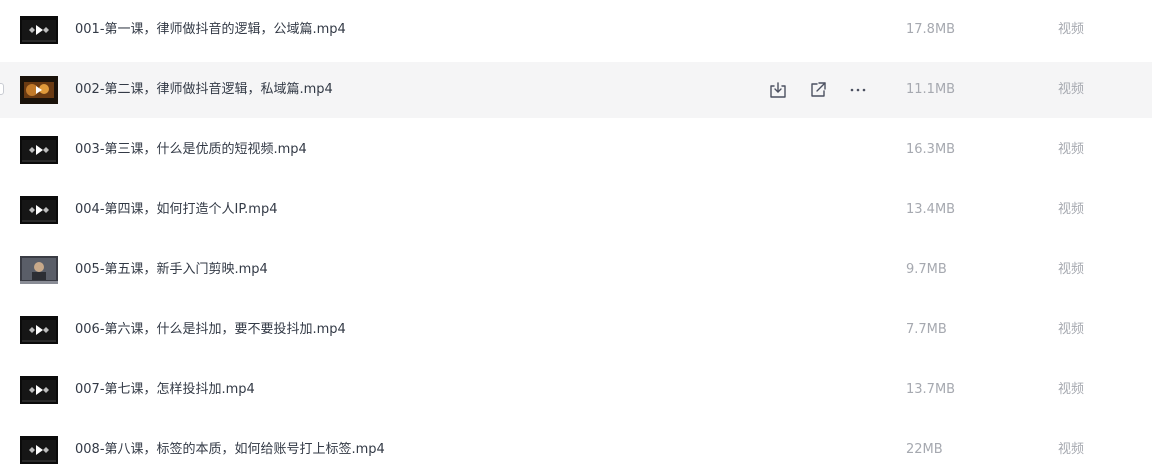 The width and height of the screenshot is (1152, 474). What do you see at coordinates (576, 390) in the screenshot?
I see `file-row: 007-第七课，怎样投抖加.mp4 13.7MB 视频` at bounding box center [576, 390].